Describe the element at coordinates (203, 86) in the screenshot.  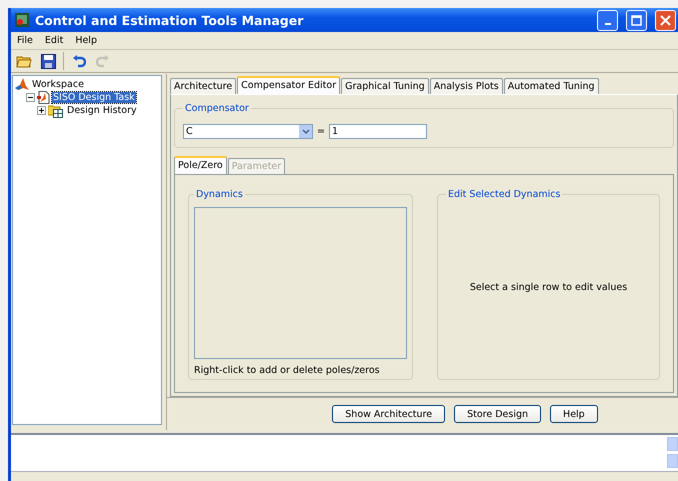
I see `tab: Architecture` at that location.